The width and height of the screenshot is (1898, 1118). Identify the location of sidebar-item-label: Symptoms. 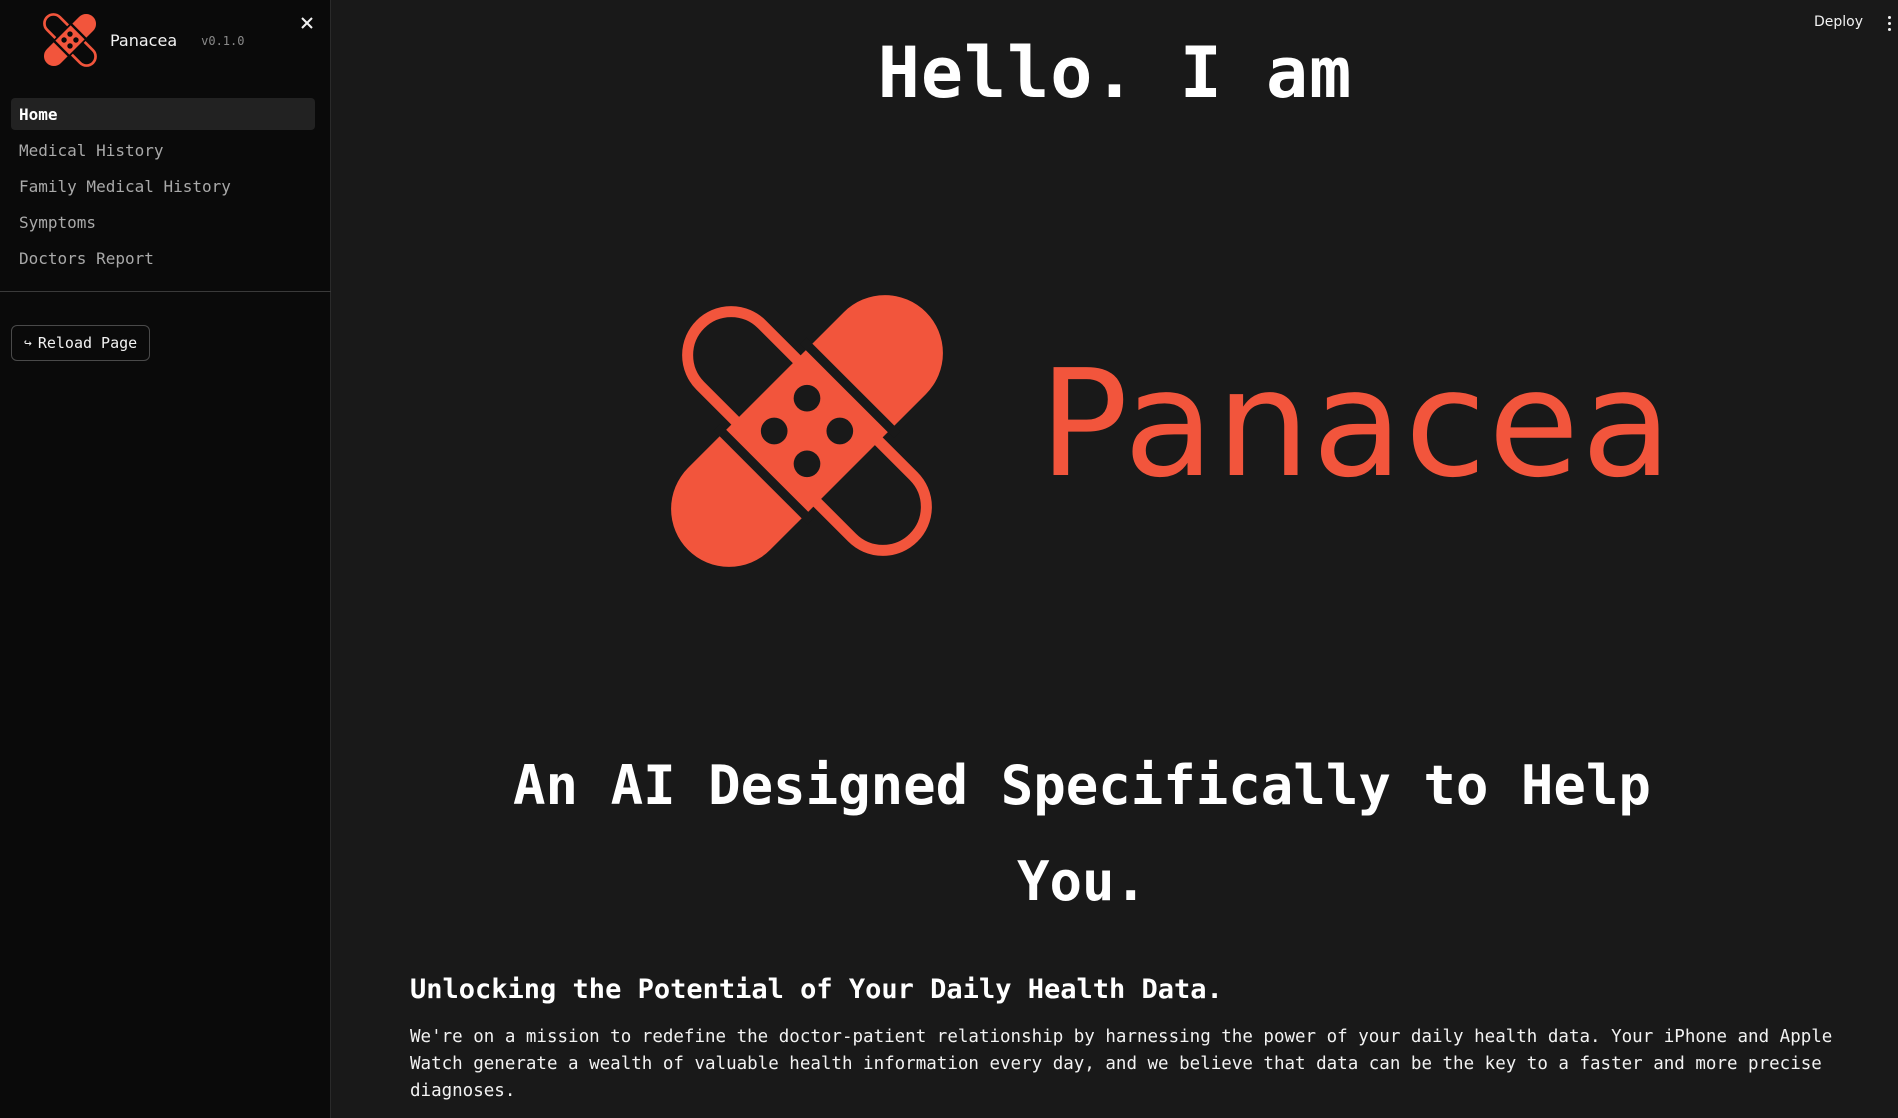
(58, 222).